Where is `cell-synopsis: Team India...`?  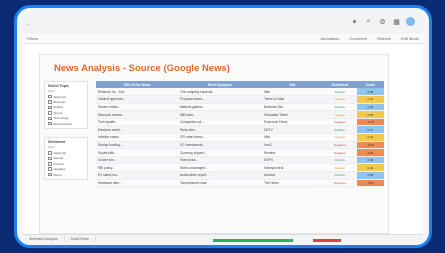 cell-synopsis: Team India... is located at coordinates (220, 160).